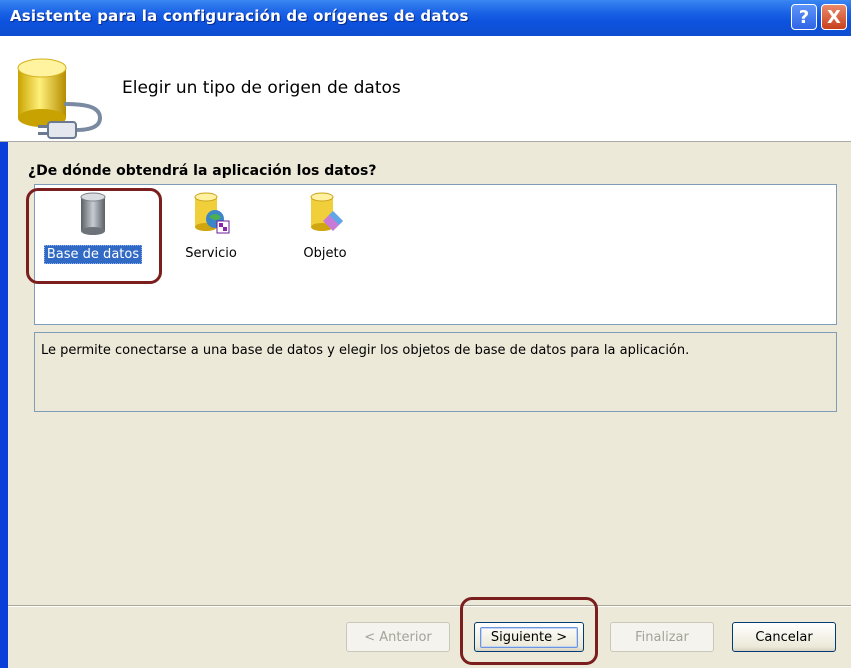 This screenshot has height=668, width=851. Describe the element at coordinates (429, 606) in the screenshot. I see `button-separator` at that location.